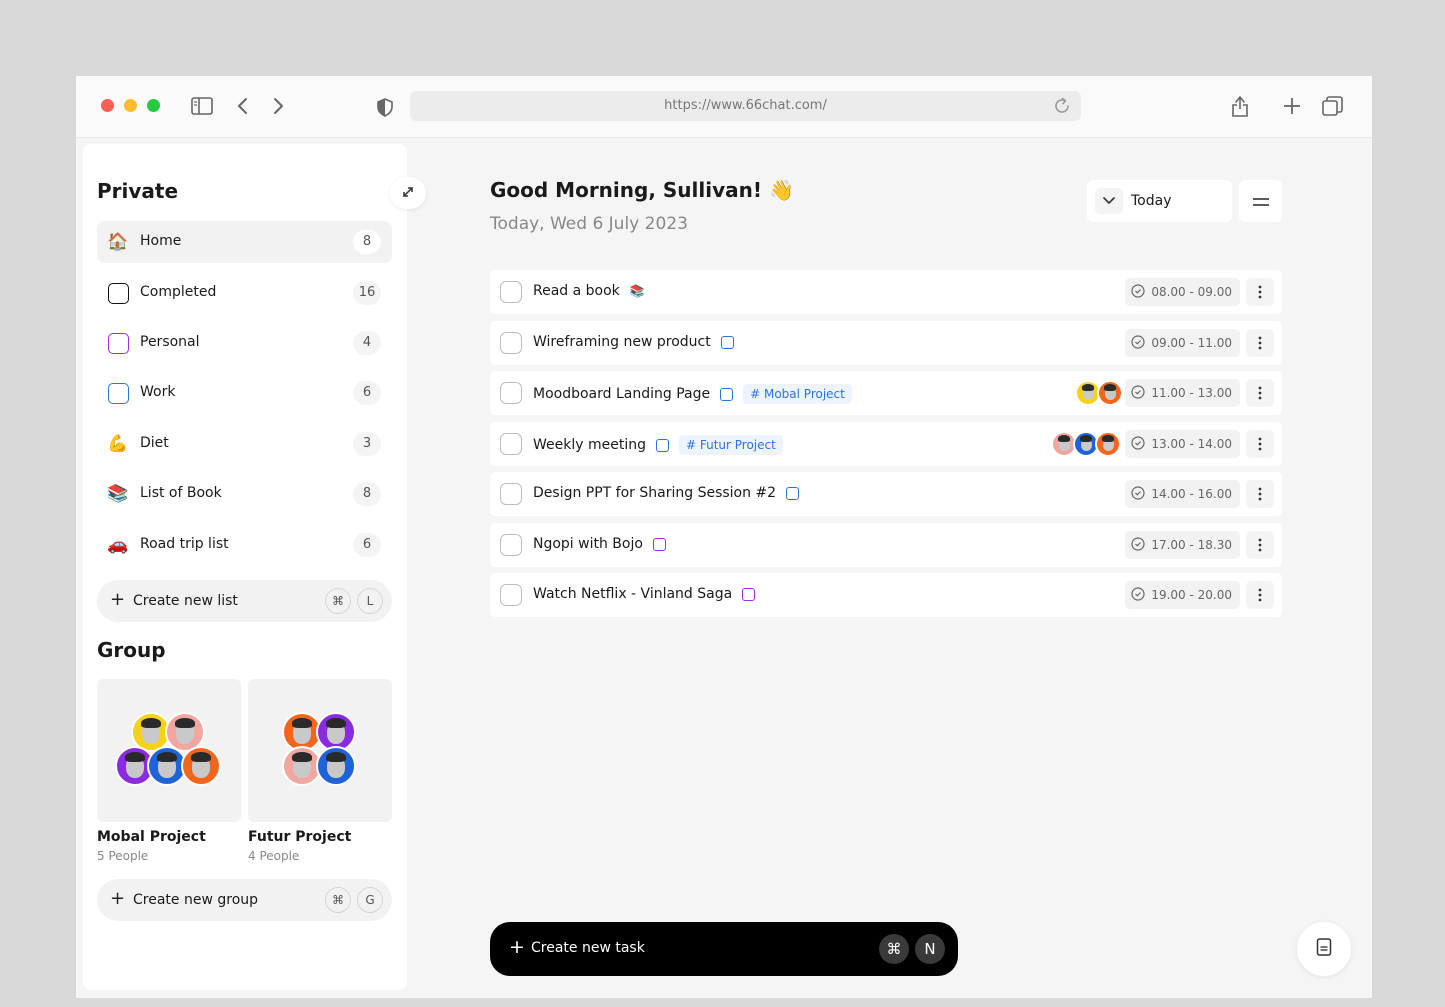 This screenshot has width=1445, height=1007. Describe the element at coordinates (158, 392) in the screenshot. I see `list-label: Work` at that location.